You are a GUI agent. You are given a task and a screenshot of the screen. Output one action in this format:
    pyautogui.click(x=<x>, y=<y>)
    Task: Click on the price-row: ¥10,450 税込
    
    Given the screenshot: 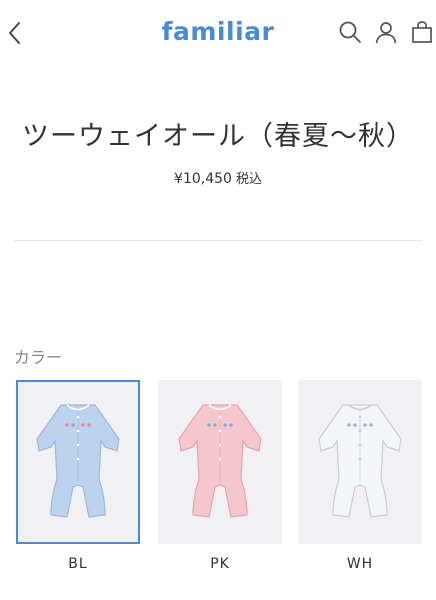 What is the action you would take?
    pyautogui.click(x=218, y=177)
    